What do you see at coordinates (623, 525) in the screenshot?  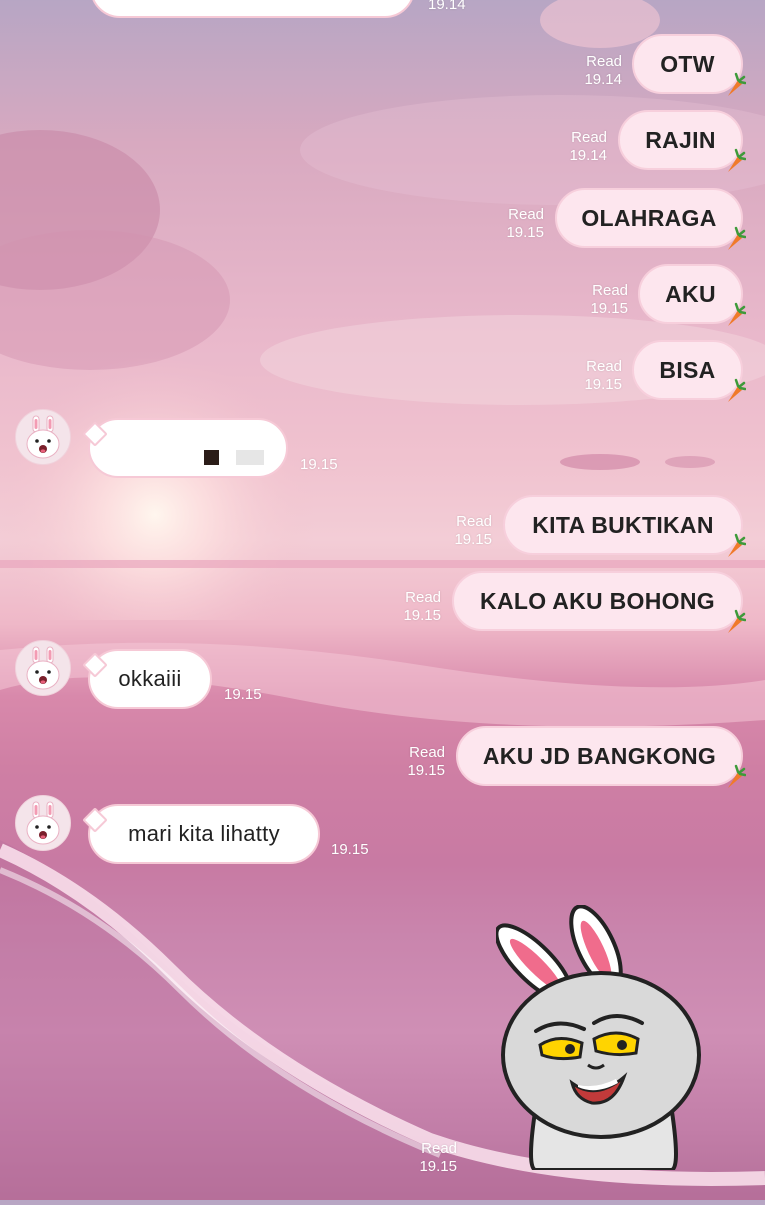 I see `sent-message-bubble: KITA BUKTIKAN` at bounding box center [623, 525].